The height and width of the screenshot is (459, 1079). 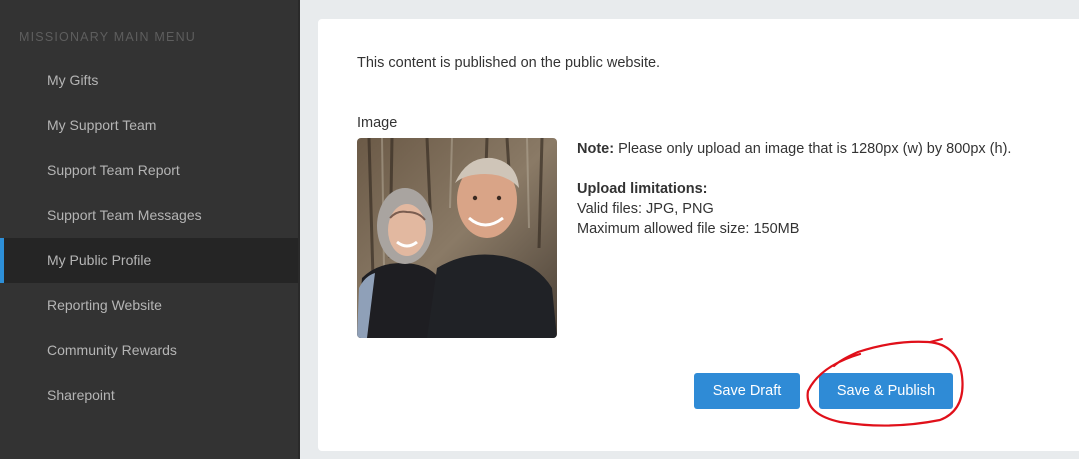 I want to click on menu-heading: MISSIONARY MAIN MENU, so click(x=108, y=37).